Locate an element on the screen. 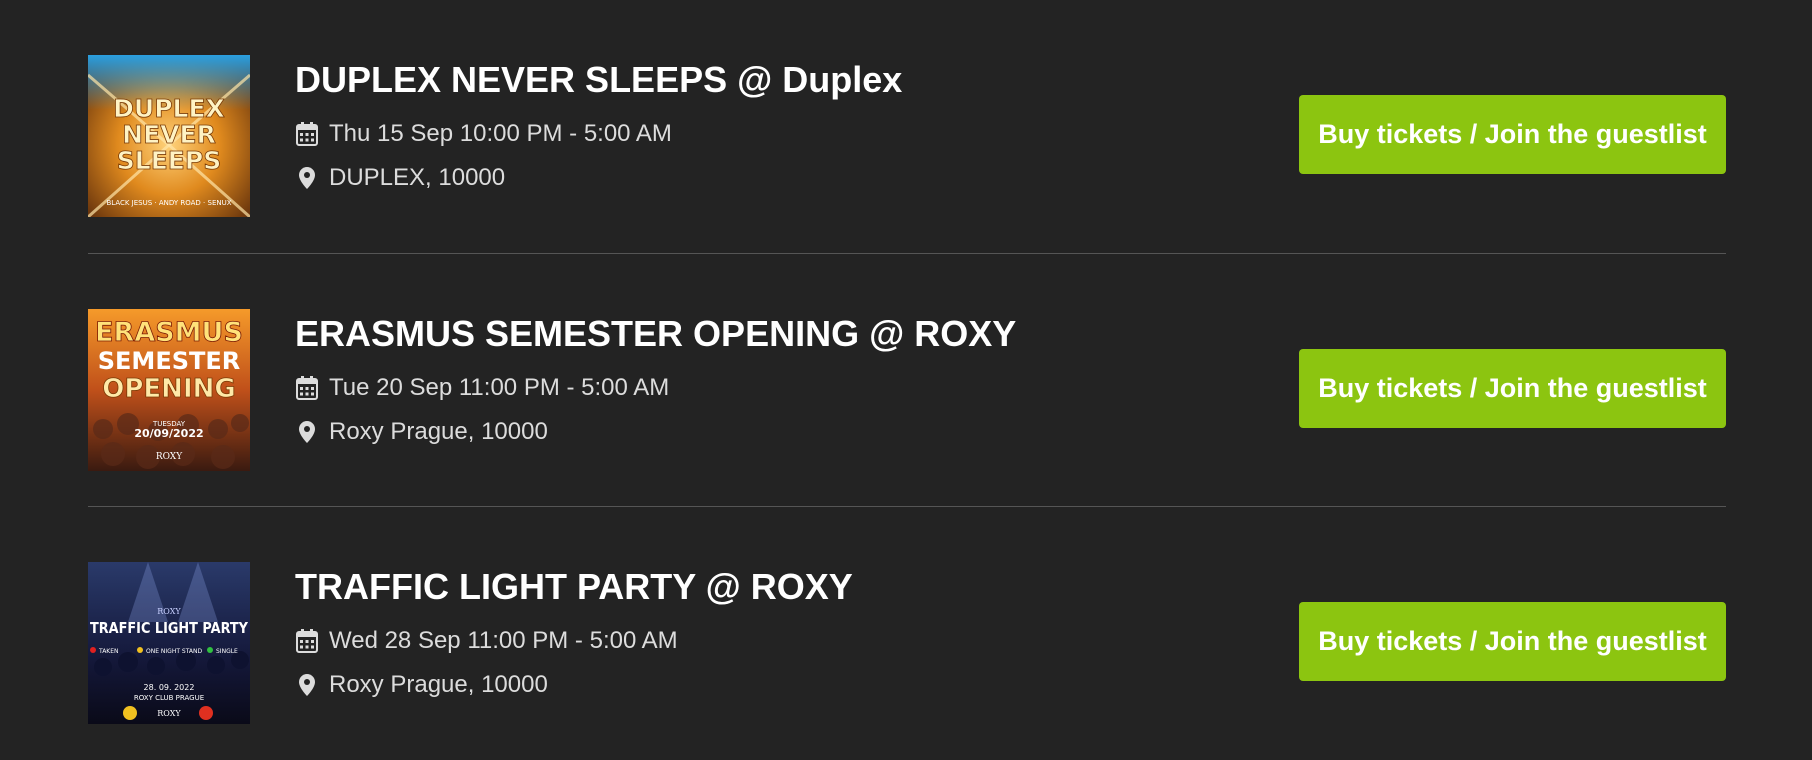  poster-line: OPENING is located at coordinates (168, 389).